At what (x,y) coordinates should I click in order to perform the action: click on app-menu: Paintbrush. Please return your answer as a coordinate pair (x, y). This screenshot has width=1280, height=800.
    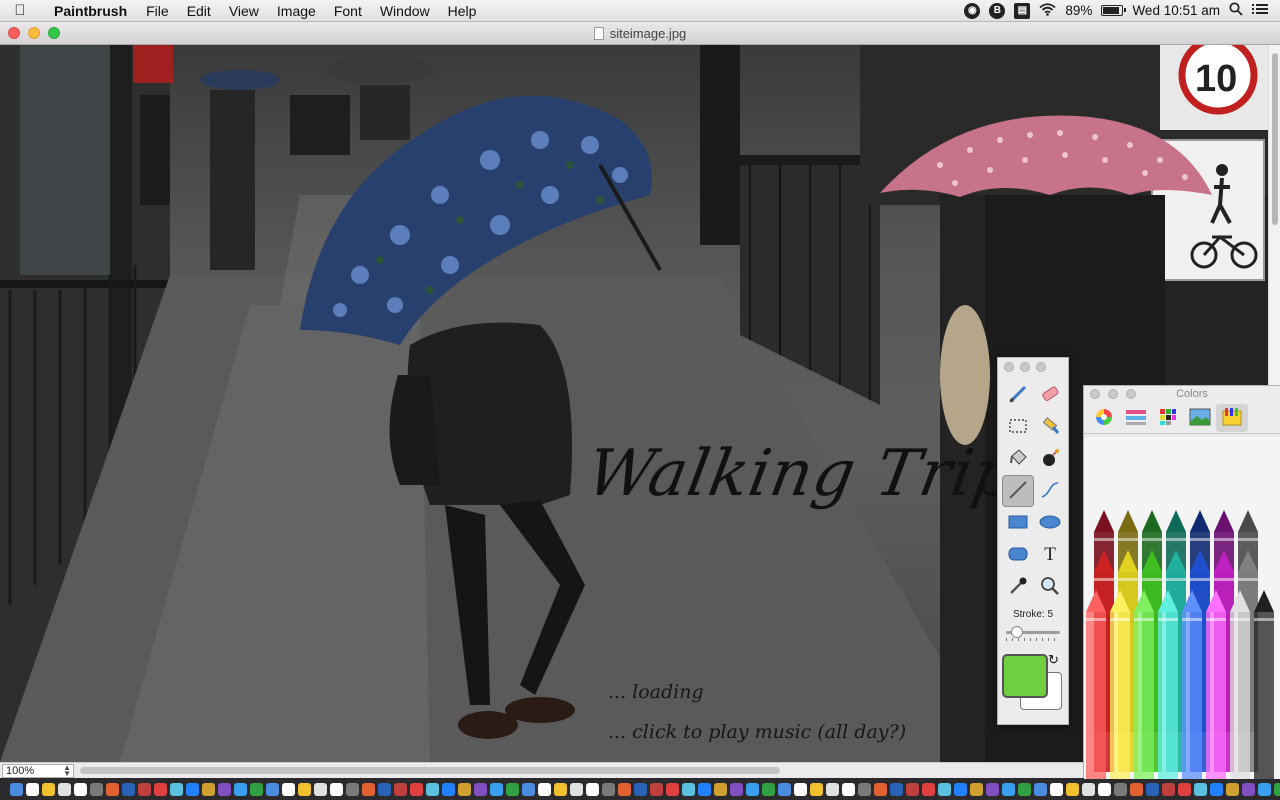
    Looking at the image, I should click on (88, 11).